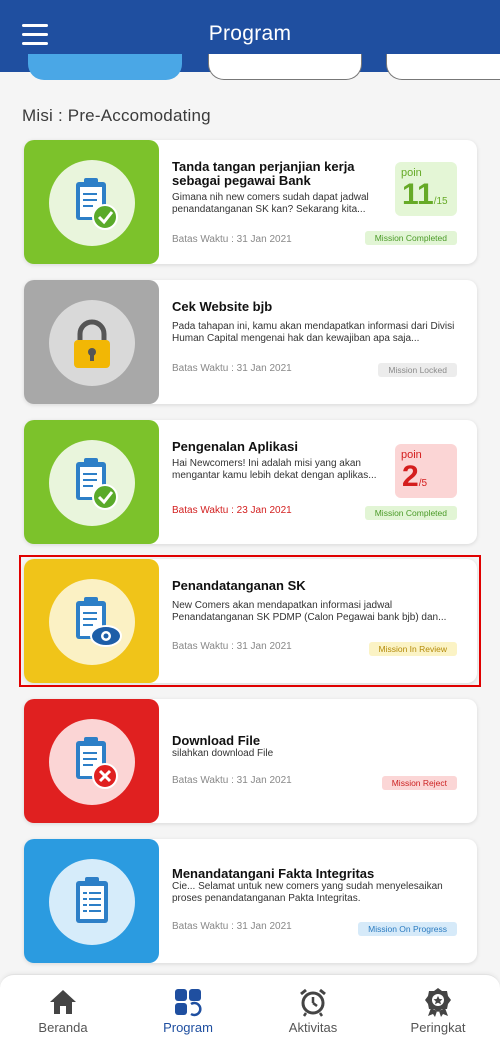 This screenshot has width=500, height=1046. Describe the element at coordinates (188, 1027) in the screenshot. I see `nav-label: Program` at that location.